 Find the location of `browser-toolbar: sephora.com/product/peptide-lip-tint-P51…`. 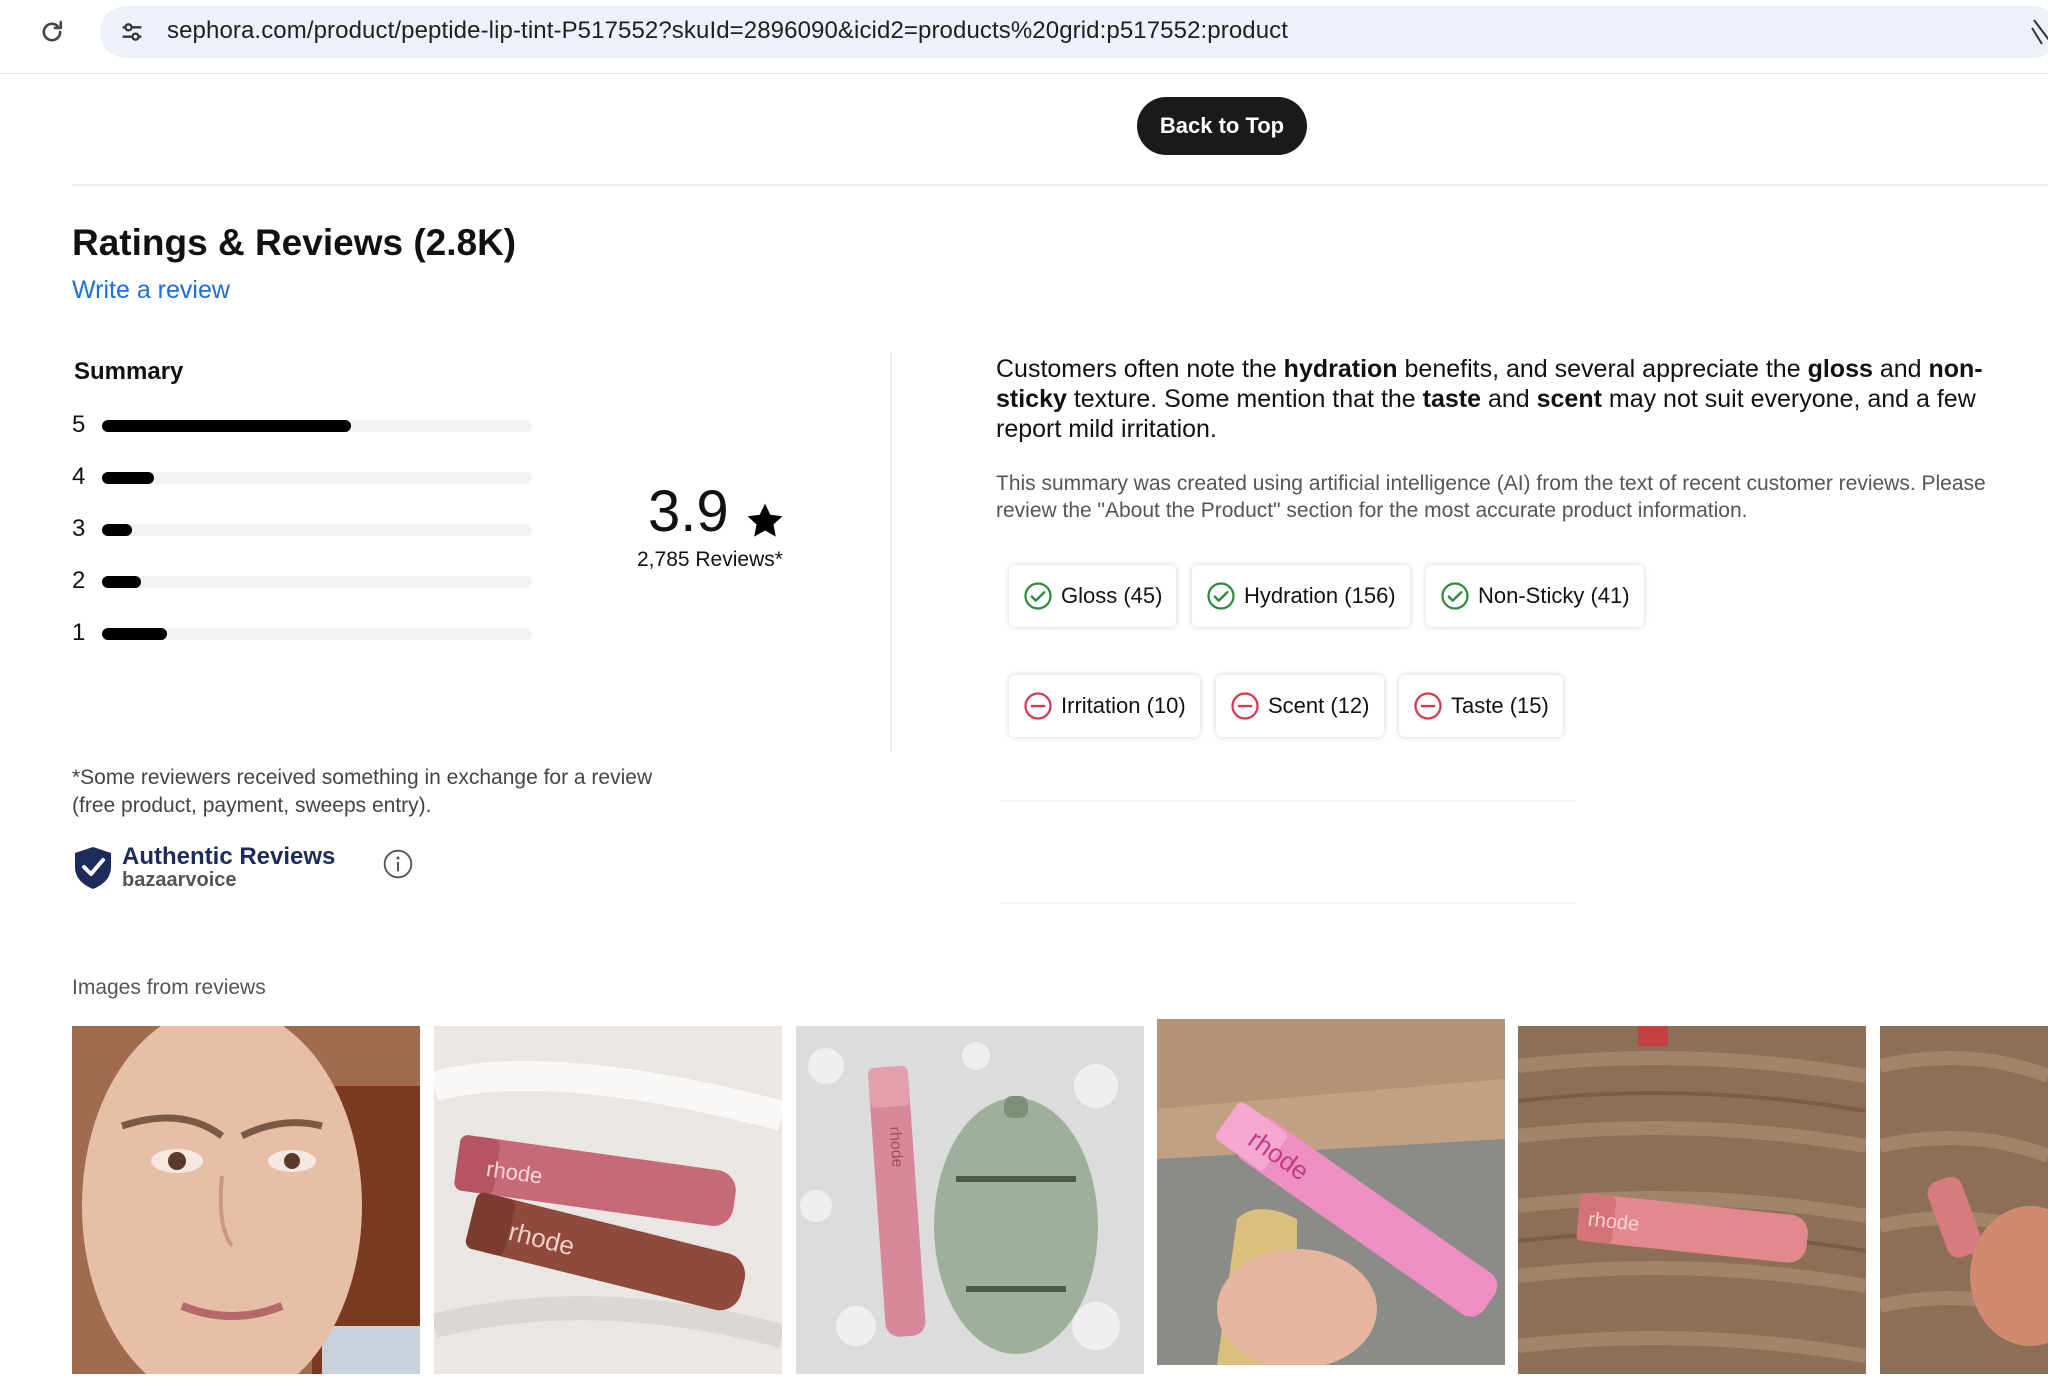

browser-toolbar: sephora.com/product/peptide-lip-tint-P51… is located at coordinates (1024, 37).